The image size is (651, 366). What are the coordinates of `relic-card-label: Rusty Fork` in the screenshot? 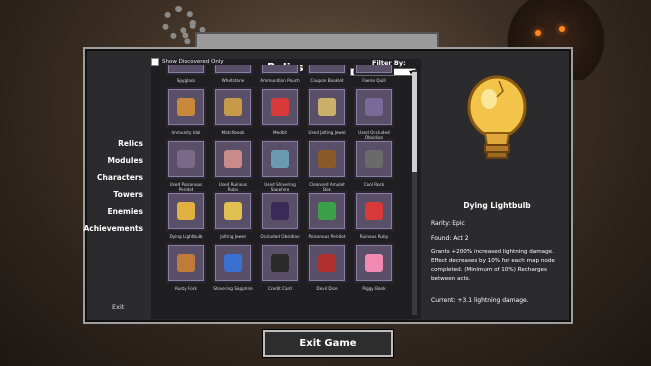 It's located at (186, 288).